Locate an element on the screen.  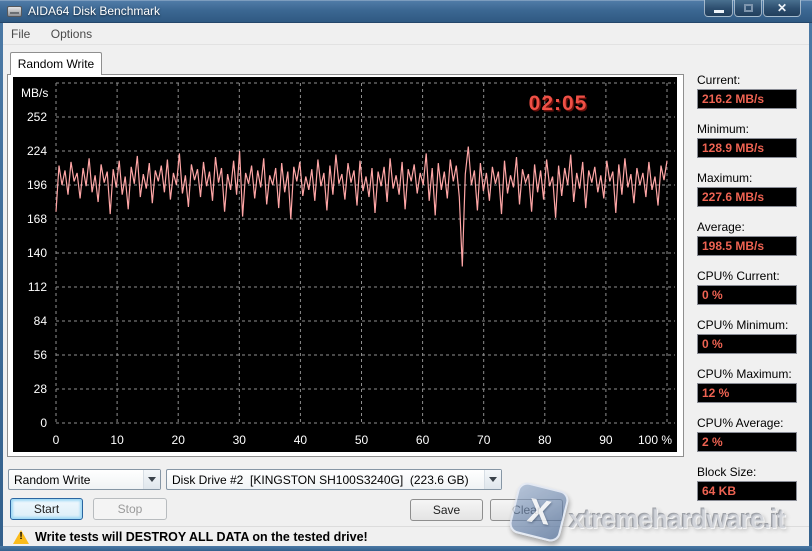
x-tick-label: 60 is located at coordinates (423, 440).